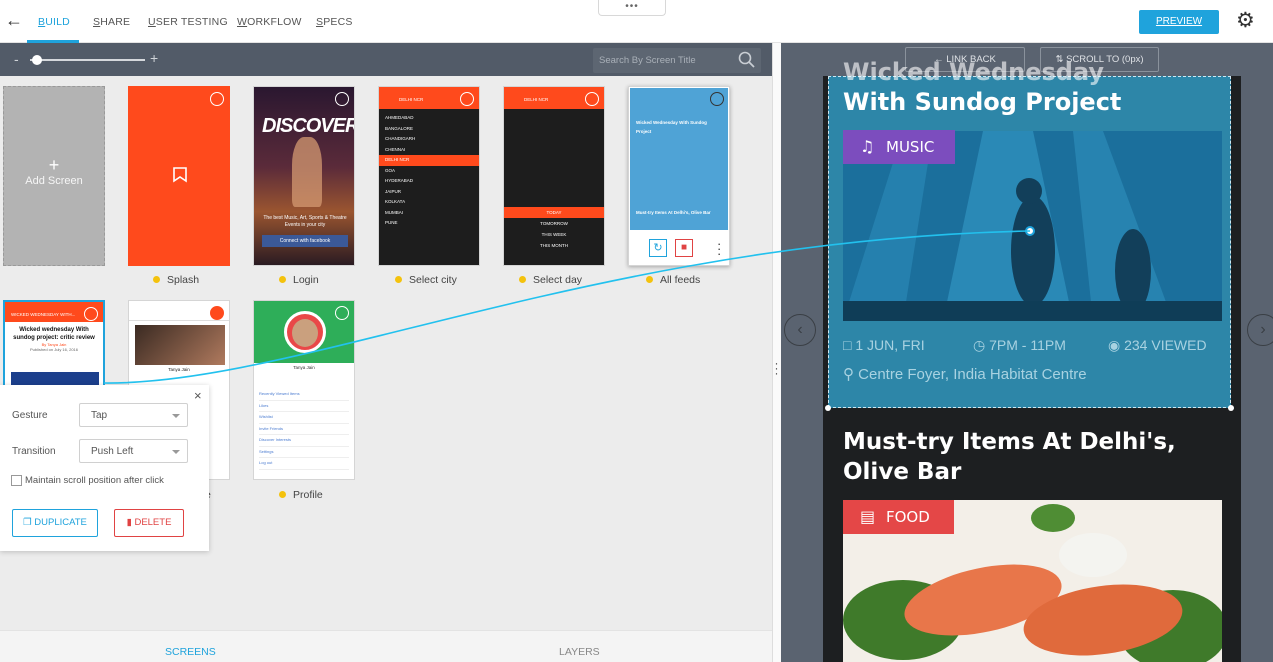  What do you see at coordinates (554, 245) in the screenshot?
I see `day-list-item: THIS MONTH` at bounding box center [554, 245].